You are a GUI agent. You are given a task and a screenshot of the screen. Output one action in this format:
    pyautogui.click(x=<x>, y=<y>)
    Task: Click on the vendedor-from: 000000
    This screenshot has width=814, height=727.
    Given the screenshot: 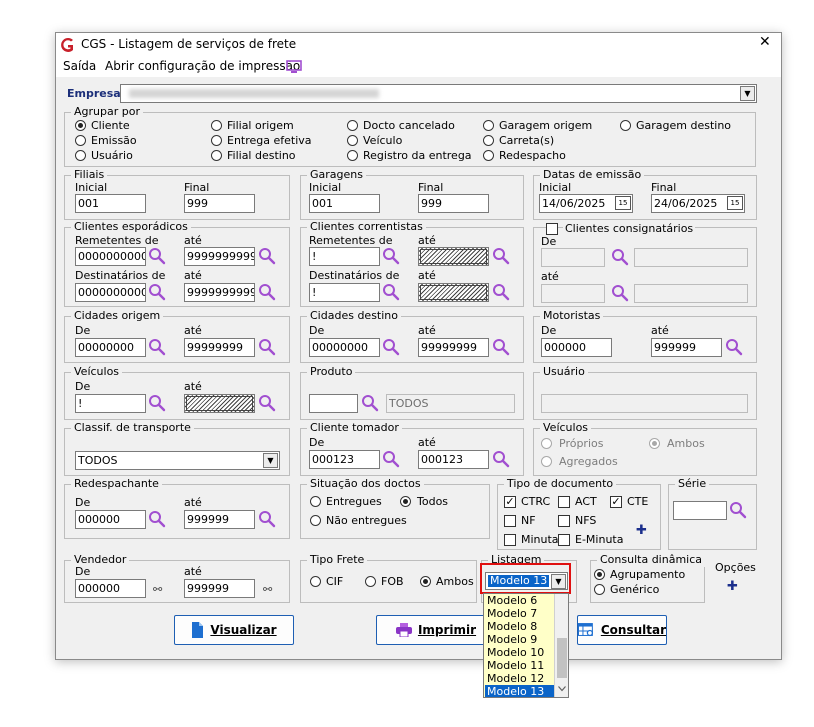 What is the action you would take?
    pyautogui.click(x=110, y=588)
    